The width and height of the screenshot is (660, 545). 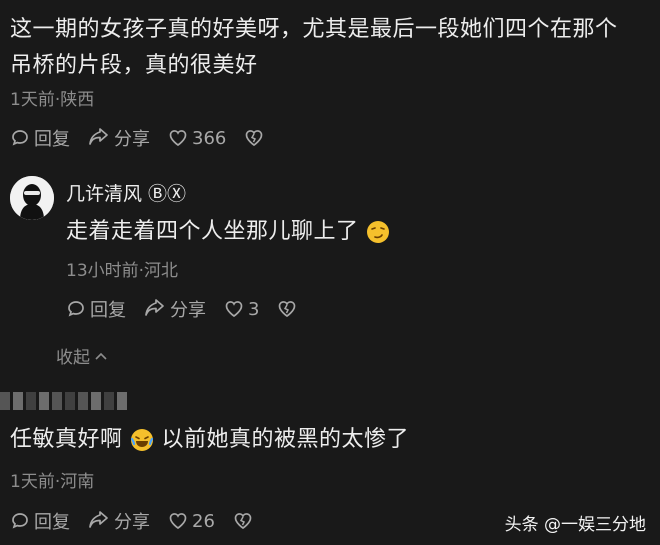 I want to click on comment-actions: 回复 分享 366, so click(x=148, y=138).